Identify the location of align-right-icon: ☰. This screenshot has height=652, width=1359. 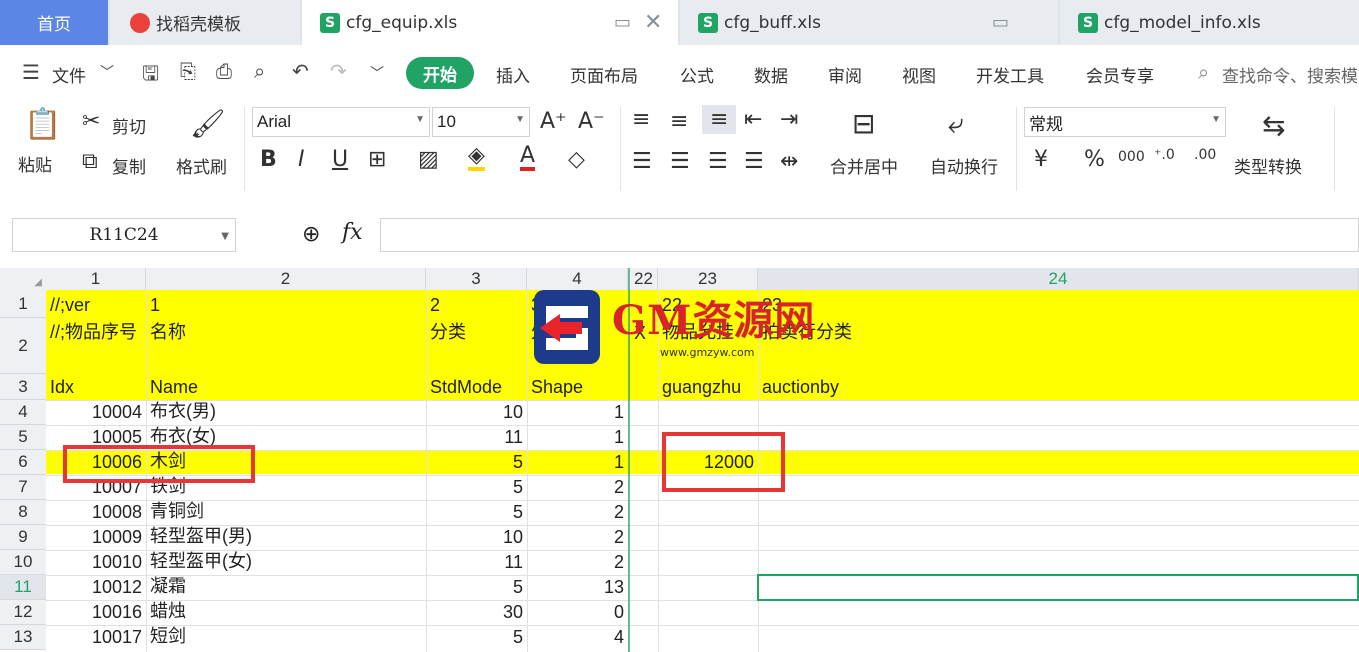
(718, 161).